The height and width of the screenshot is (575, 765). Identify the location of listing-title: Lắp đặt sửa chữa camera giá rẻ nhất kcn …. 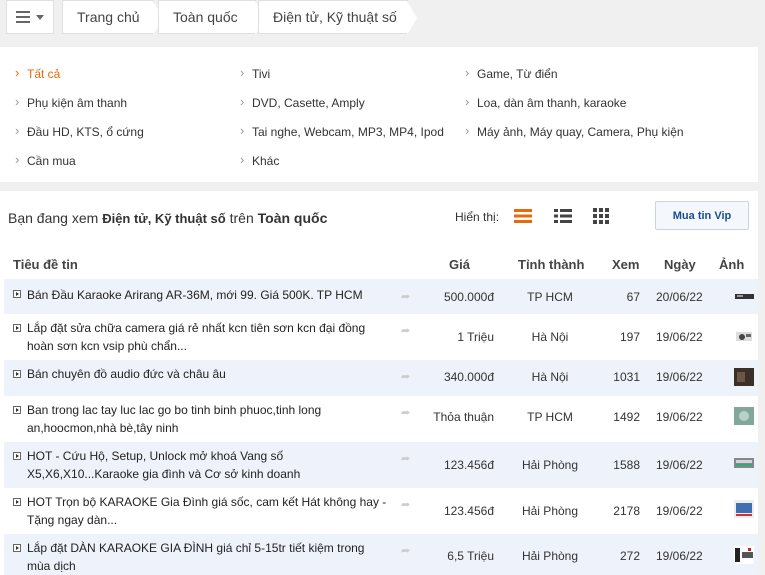
(207, 337).